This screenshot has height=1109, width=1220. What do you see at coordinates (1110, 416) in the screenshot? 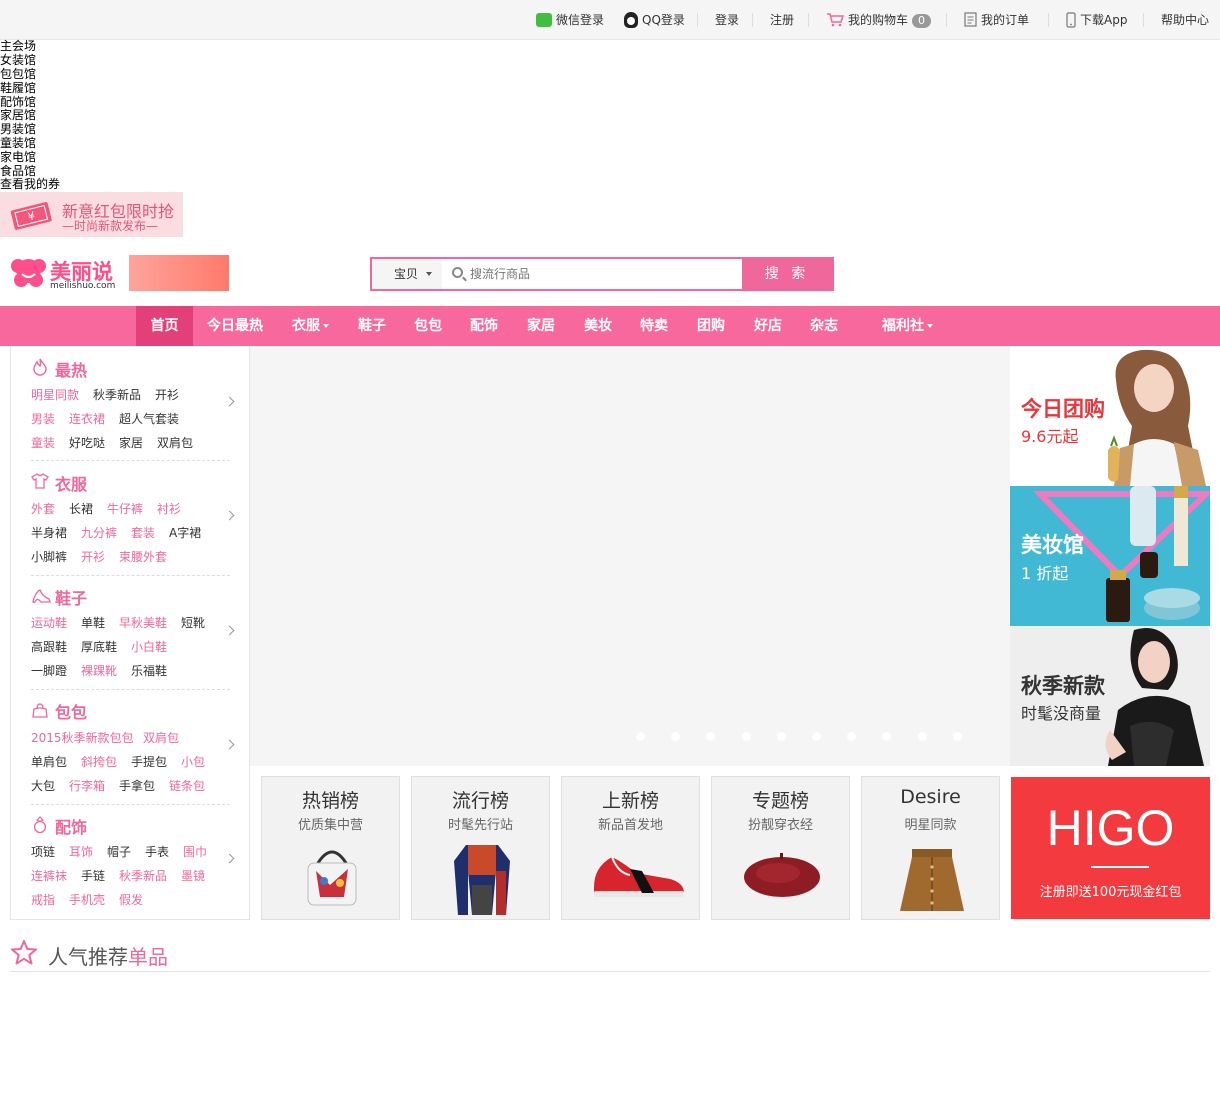
I see `banner-group-buy: 今日团购 9.6元起` at bounding box center [1110, 416].